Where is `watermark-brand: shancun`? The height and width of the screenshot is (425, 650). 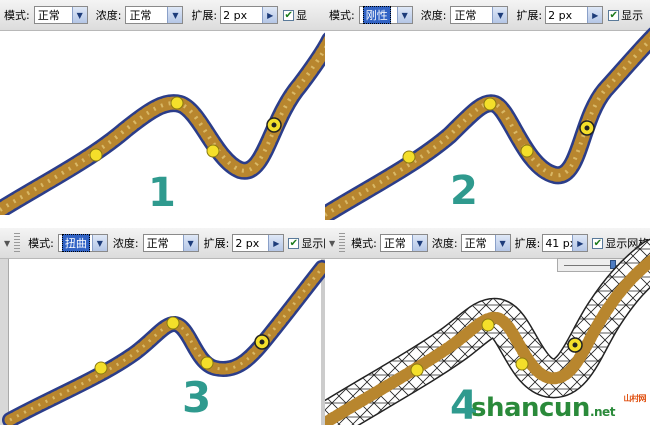
watermark-brand: shancun is located at coordinates (530, 408).